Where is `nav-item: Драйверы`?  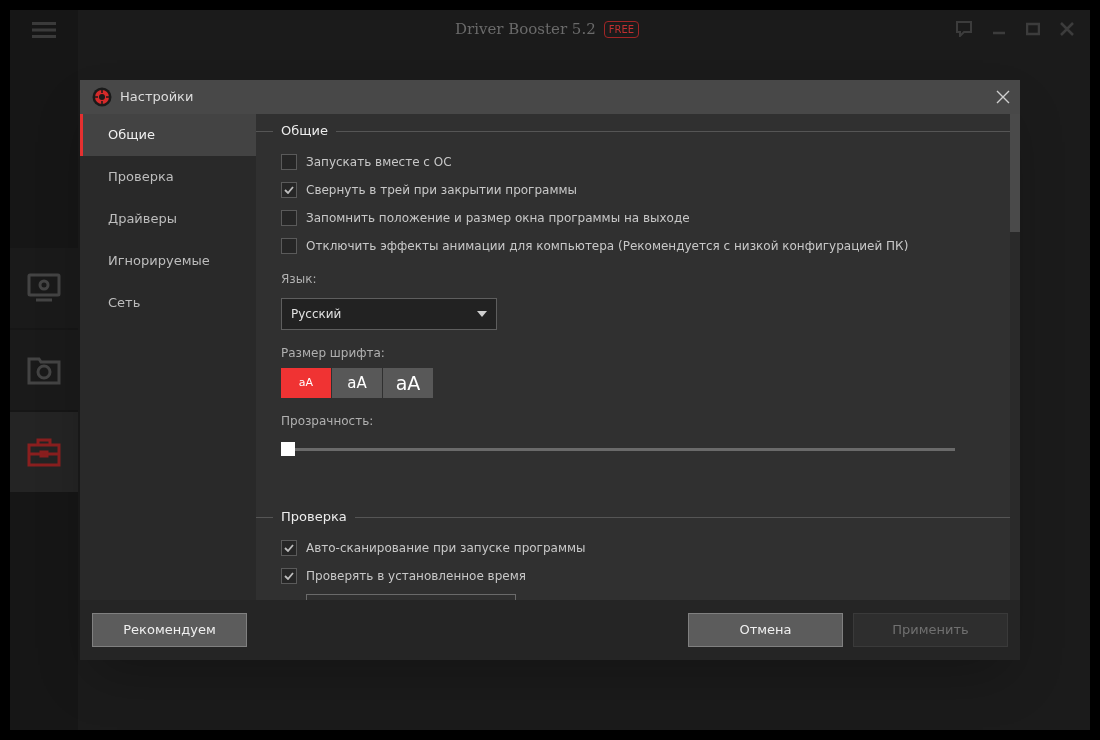
nav-item: Драйверы is located at coordinates (168, 219).